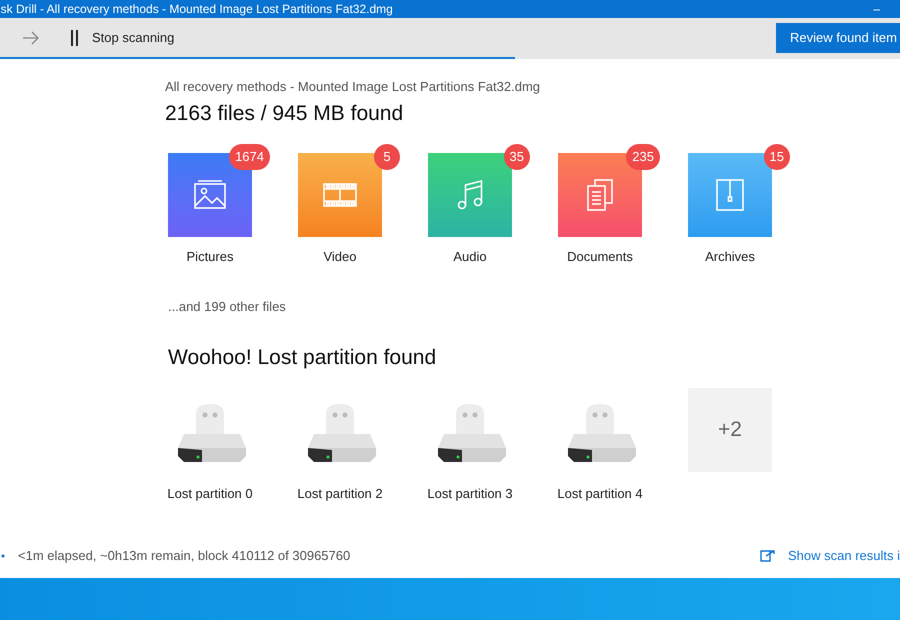 This screenshot has height=620, width=900. Describe the element at coordinates (600, 445) in the screenshot. I see `partition-item: Lost partition 4` at that location.